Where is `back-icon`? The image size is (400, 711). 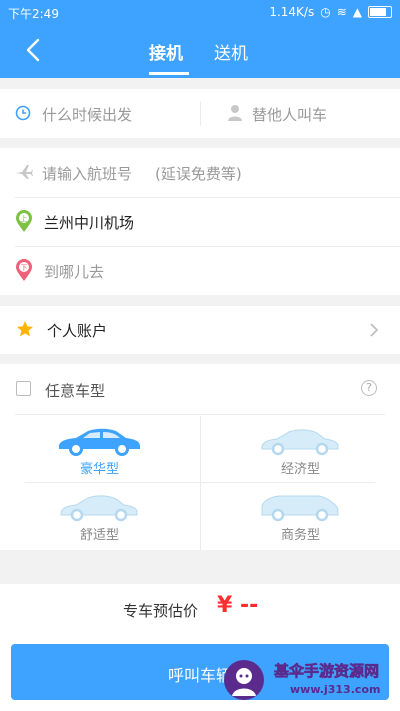 back-icon is located at coordinates (34, 50).